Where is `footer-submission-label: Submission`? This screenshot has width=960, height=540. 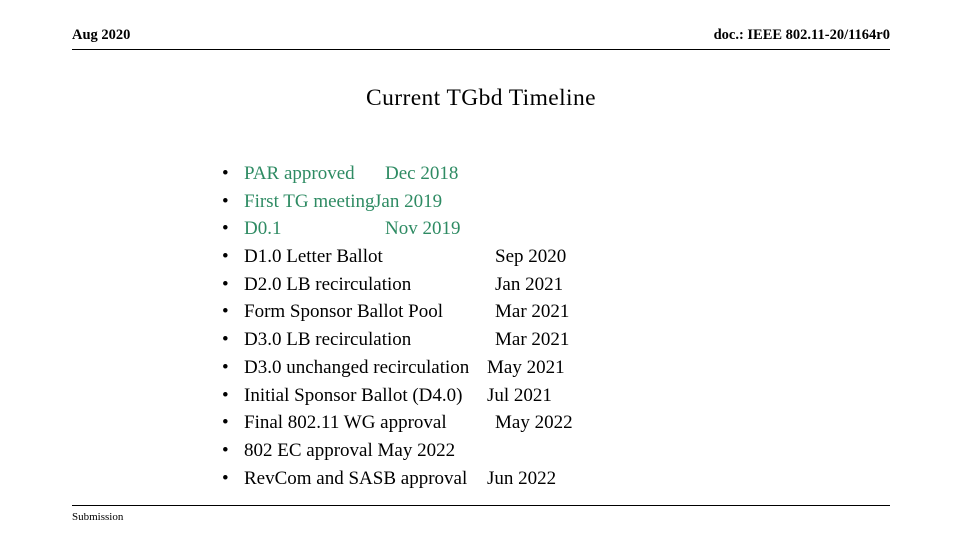 footer-submission-label: Submission is located at coordinates (98, 517).